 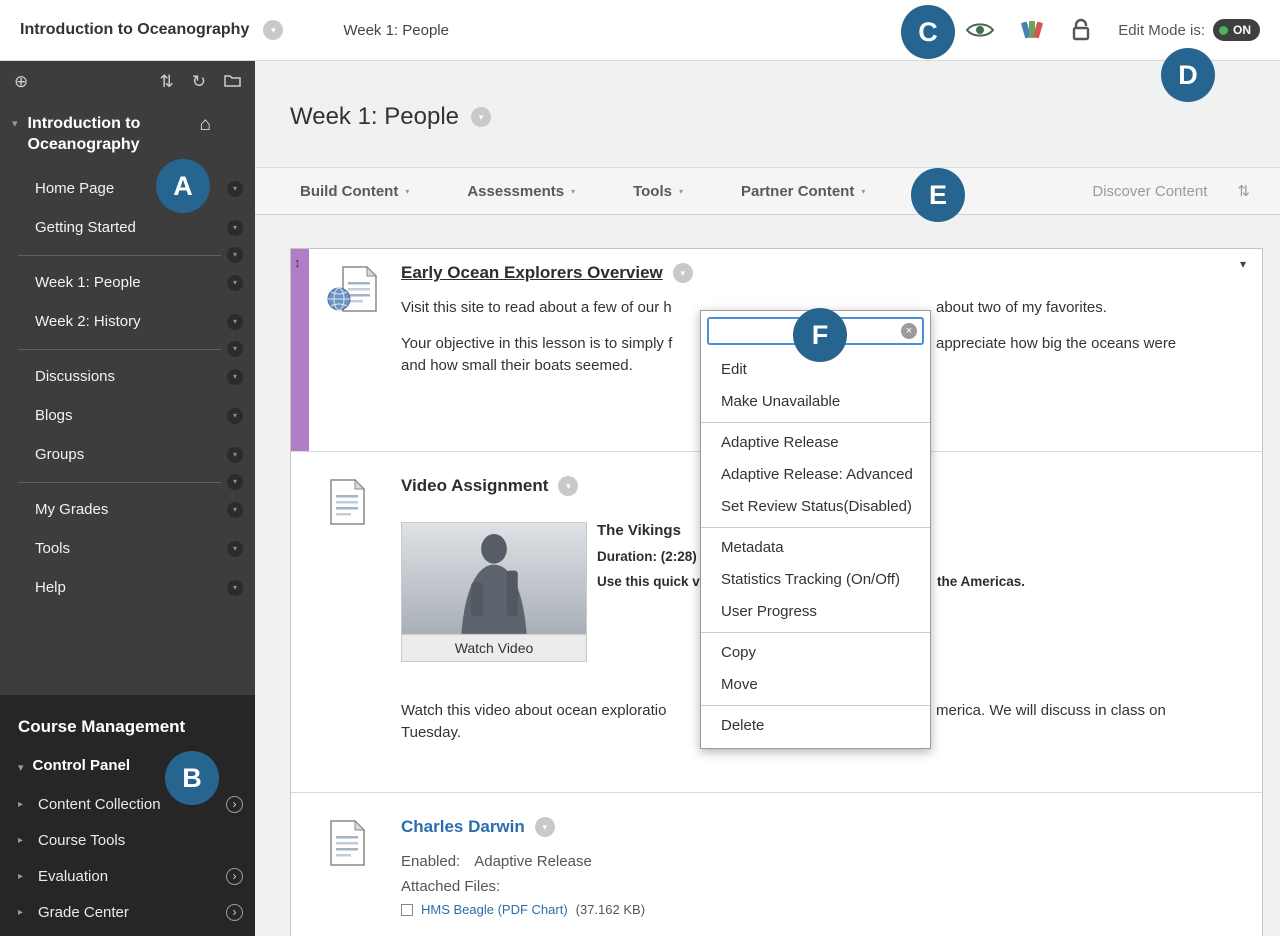 I want to click on refresh-icon: ↻, so click(x=199, y=82).